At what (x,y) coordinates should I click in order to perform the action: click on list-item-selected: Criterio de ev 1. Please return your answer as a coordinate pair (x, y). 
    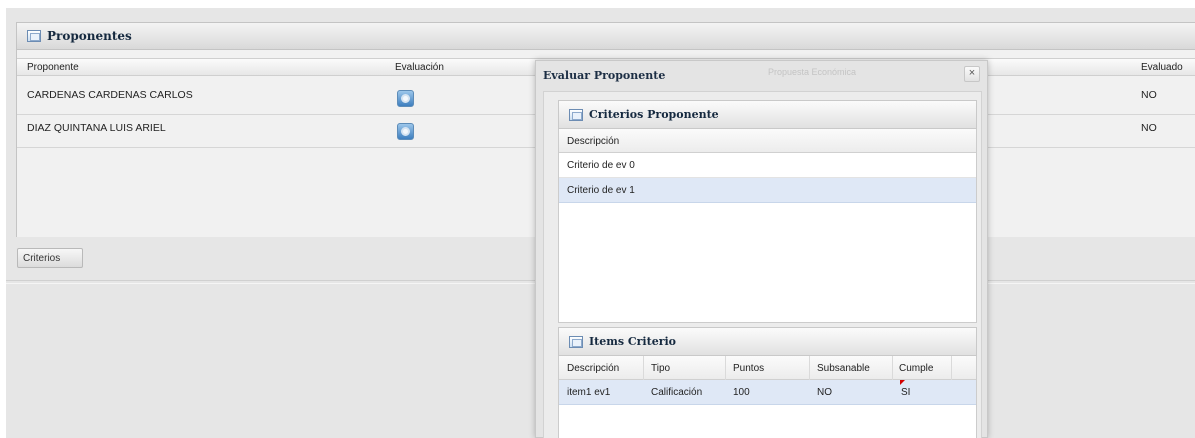
    Looking at the image, I should click on (767, 190).